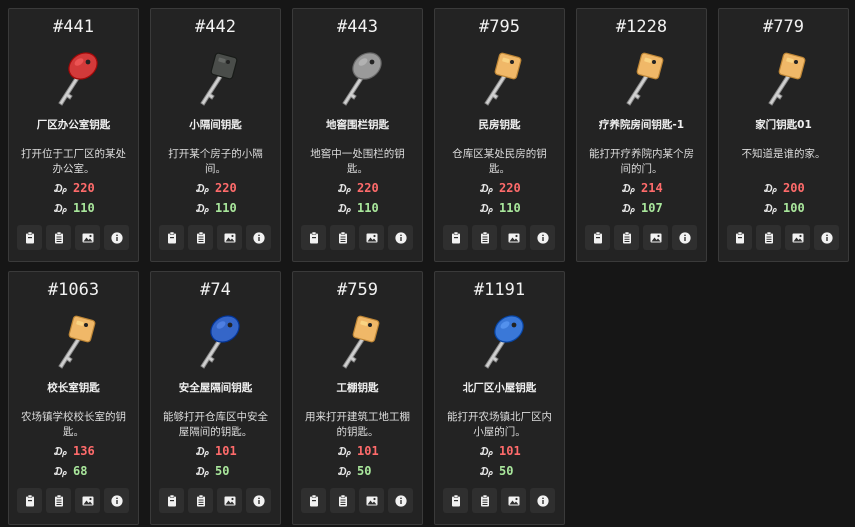 The height and width of the screenshot is (527, 855). I want to click on item-description: 打开某个房子的小隔间。, so click(215, 161).